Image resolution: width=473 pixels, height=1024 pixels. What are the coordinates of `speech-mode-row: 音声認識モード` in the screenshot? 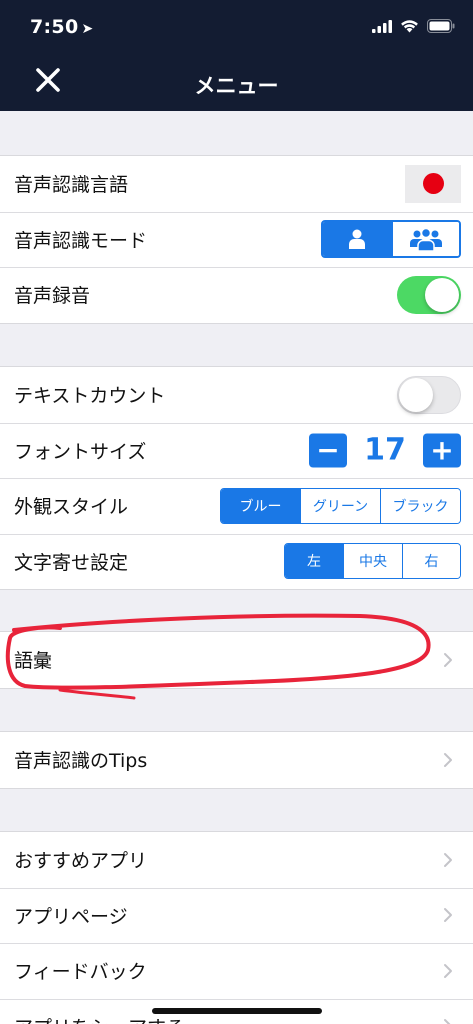 It's located at (236, 239).